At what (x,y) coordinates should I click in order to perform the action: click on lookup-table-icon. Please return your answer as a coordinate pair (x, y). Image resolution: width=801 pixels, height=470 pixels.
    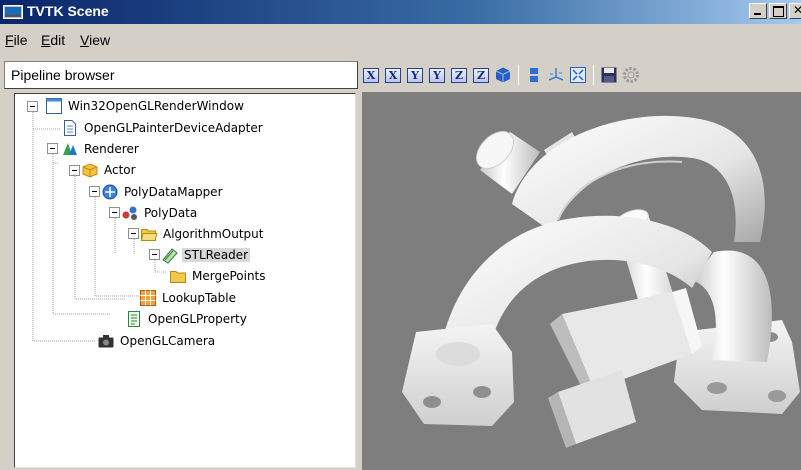
    Looking at the image, I should click on (148, 298).